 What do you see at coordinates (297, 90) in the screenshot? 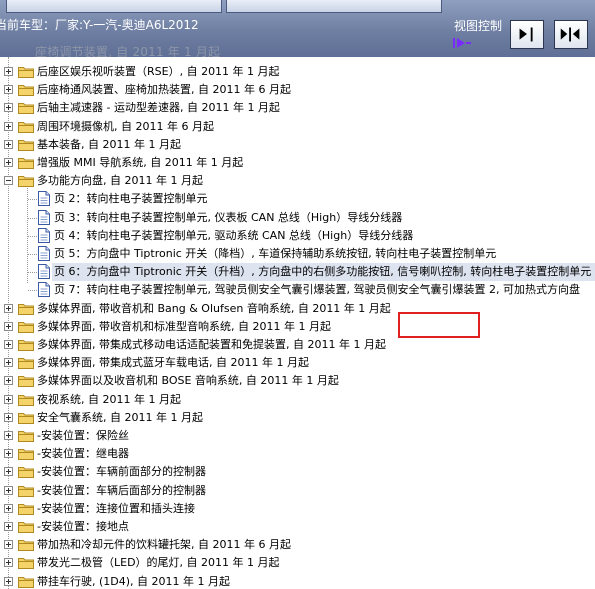
I see `tree-folder-item: 后座椅通风装置、座椅加热装置, 自 2011 年 6 月起` at bounding box center [297, 90].